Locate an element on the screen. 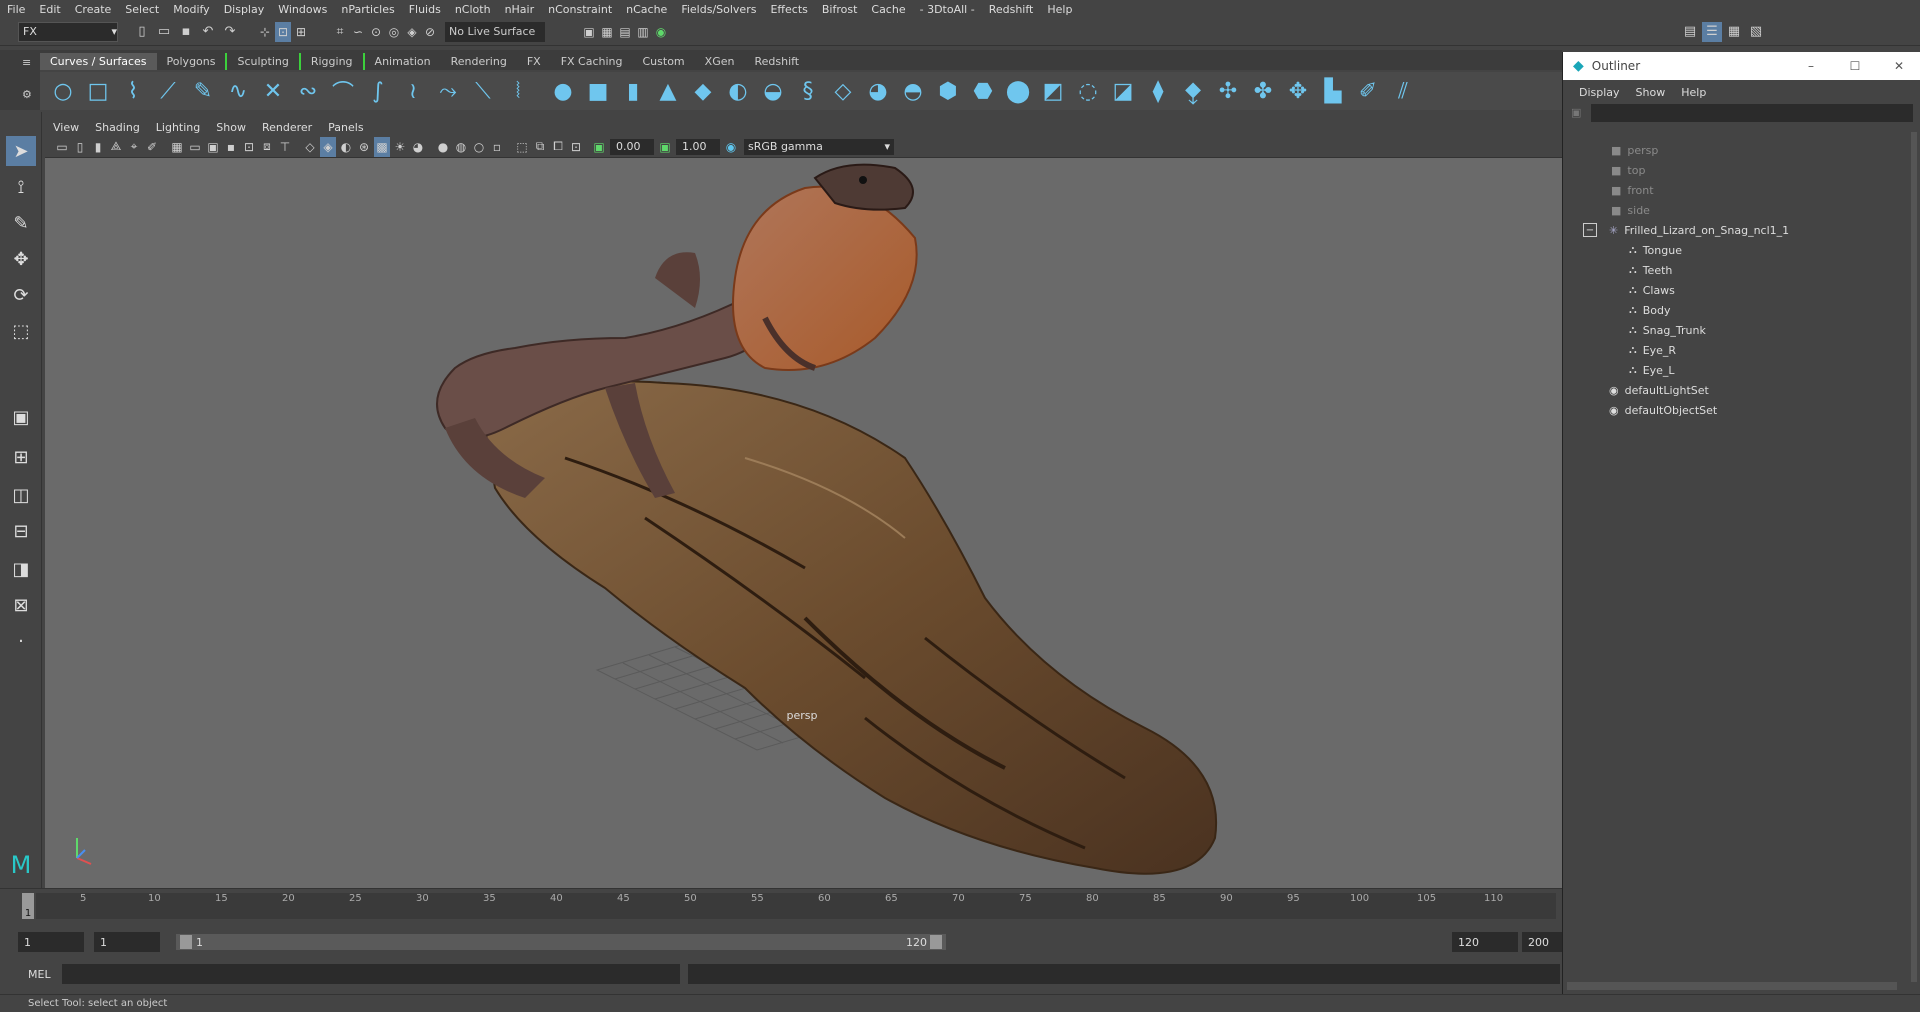  menu-set-selector: FX ▾ is located at coordinates (68, 31).